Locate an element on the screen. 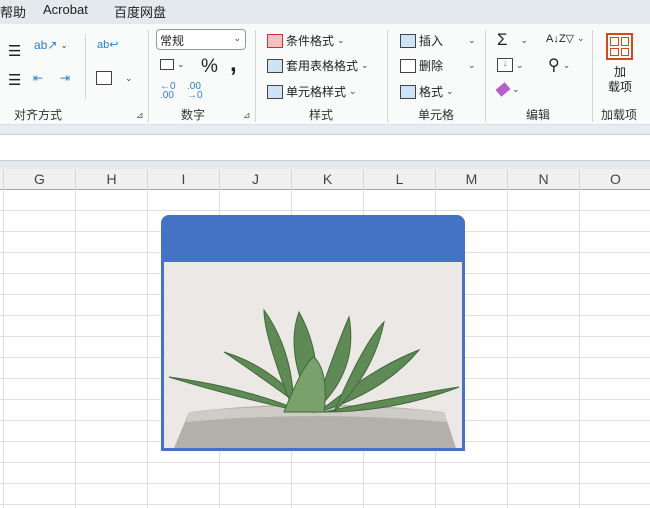 The height and width of the screenshot is (508, 650). find-icon: ⚲ ⌄ is located at coordinates (559, 65).